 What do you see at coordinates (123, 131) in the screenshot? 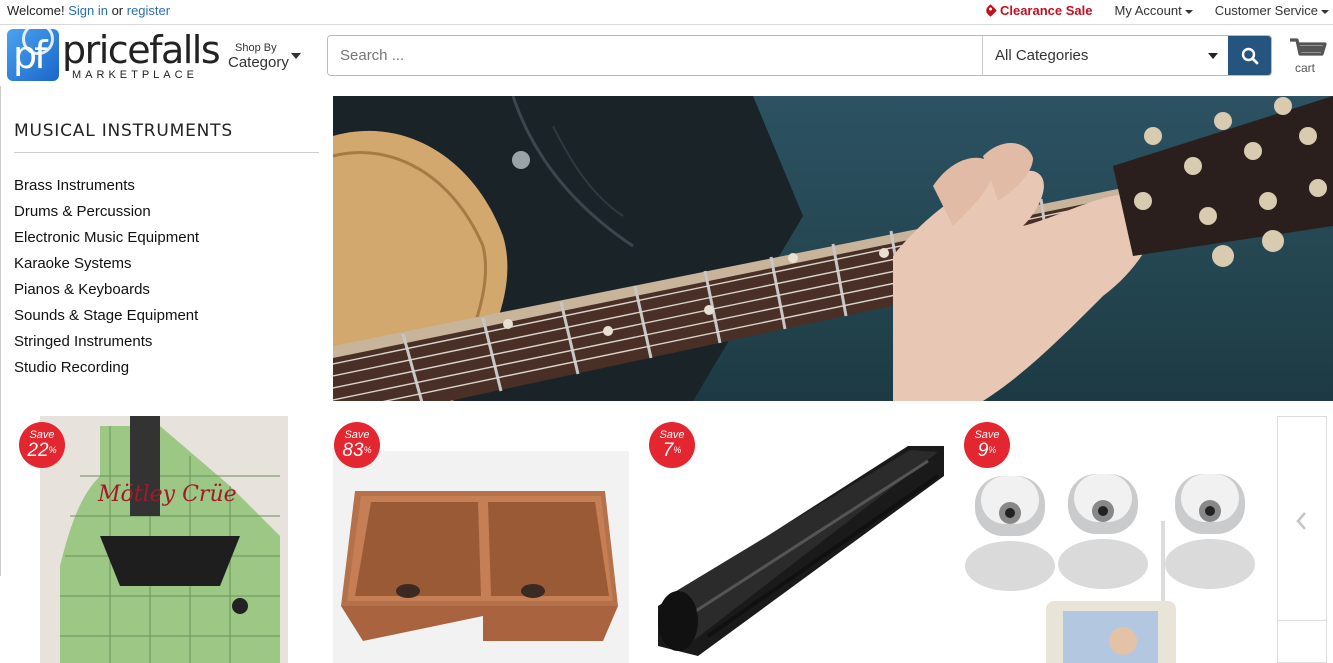
I see `sidebar-title: MUSICAL INSTRUMENTS` at bounding box center [123, 131].